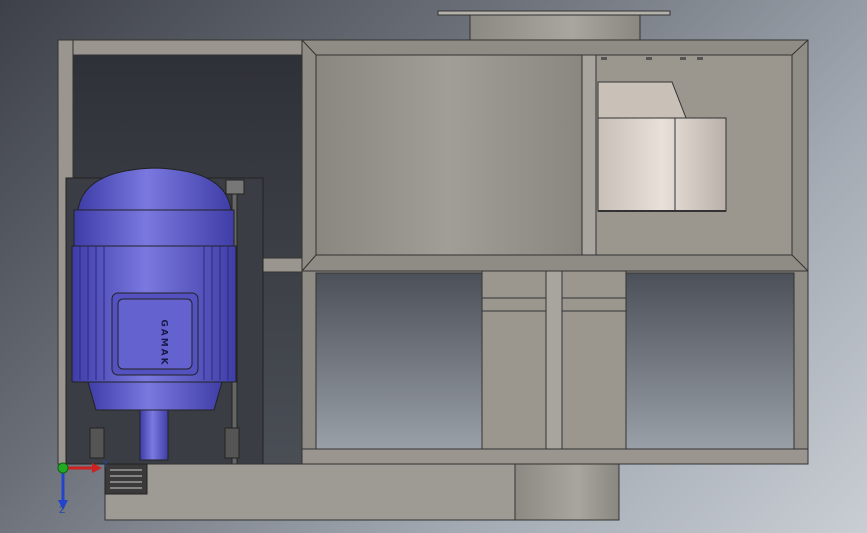 This screenshot has width=867, height=533. Describe the element at coordinates (362, 492) in the screenshot. I see `base-platform` at that location.